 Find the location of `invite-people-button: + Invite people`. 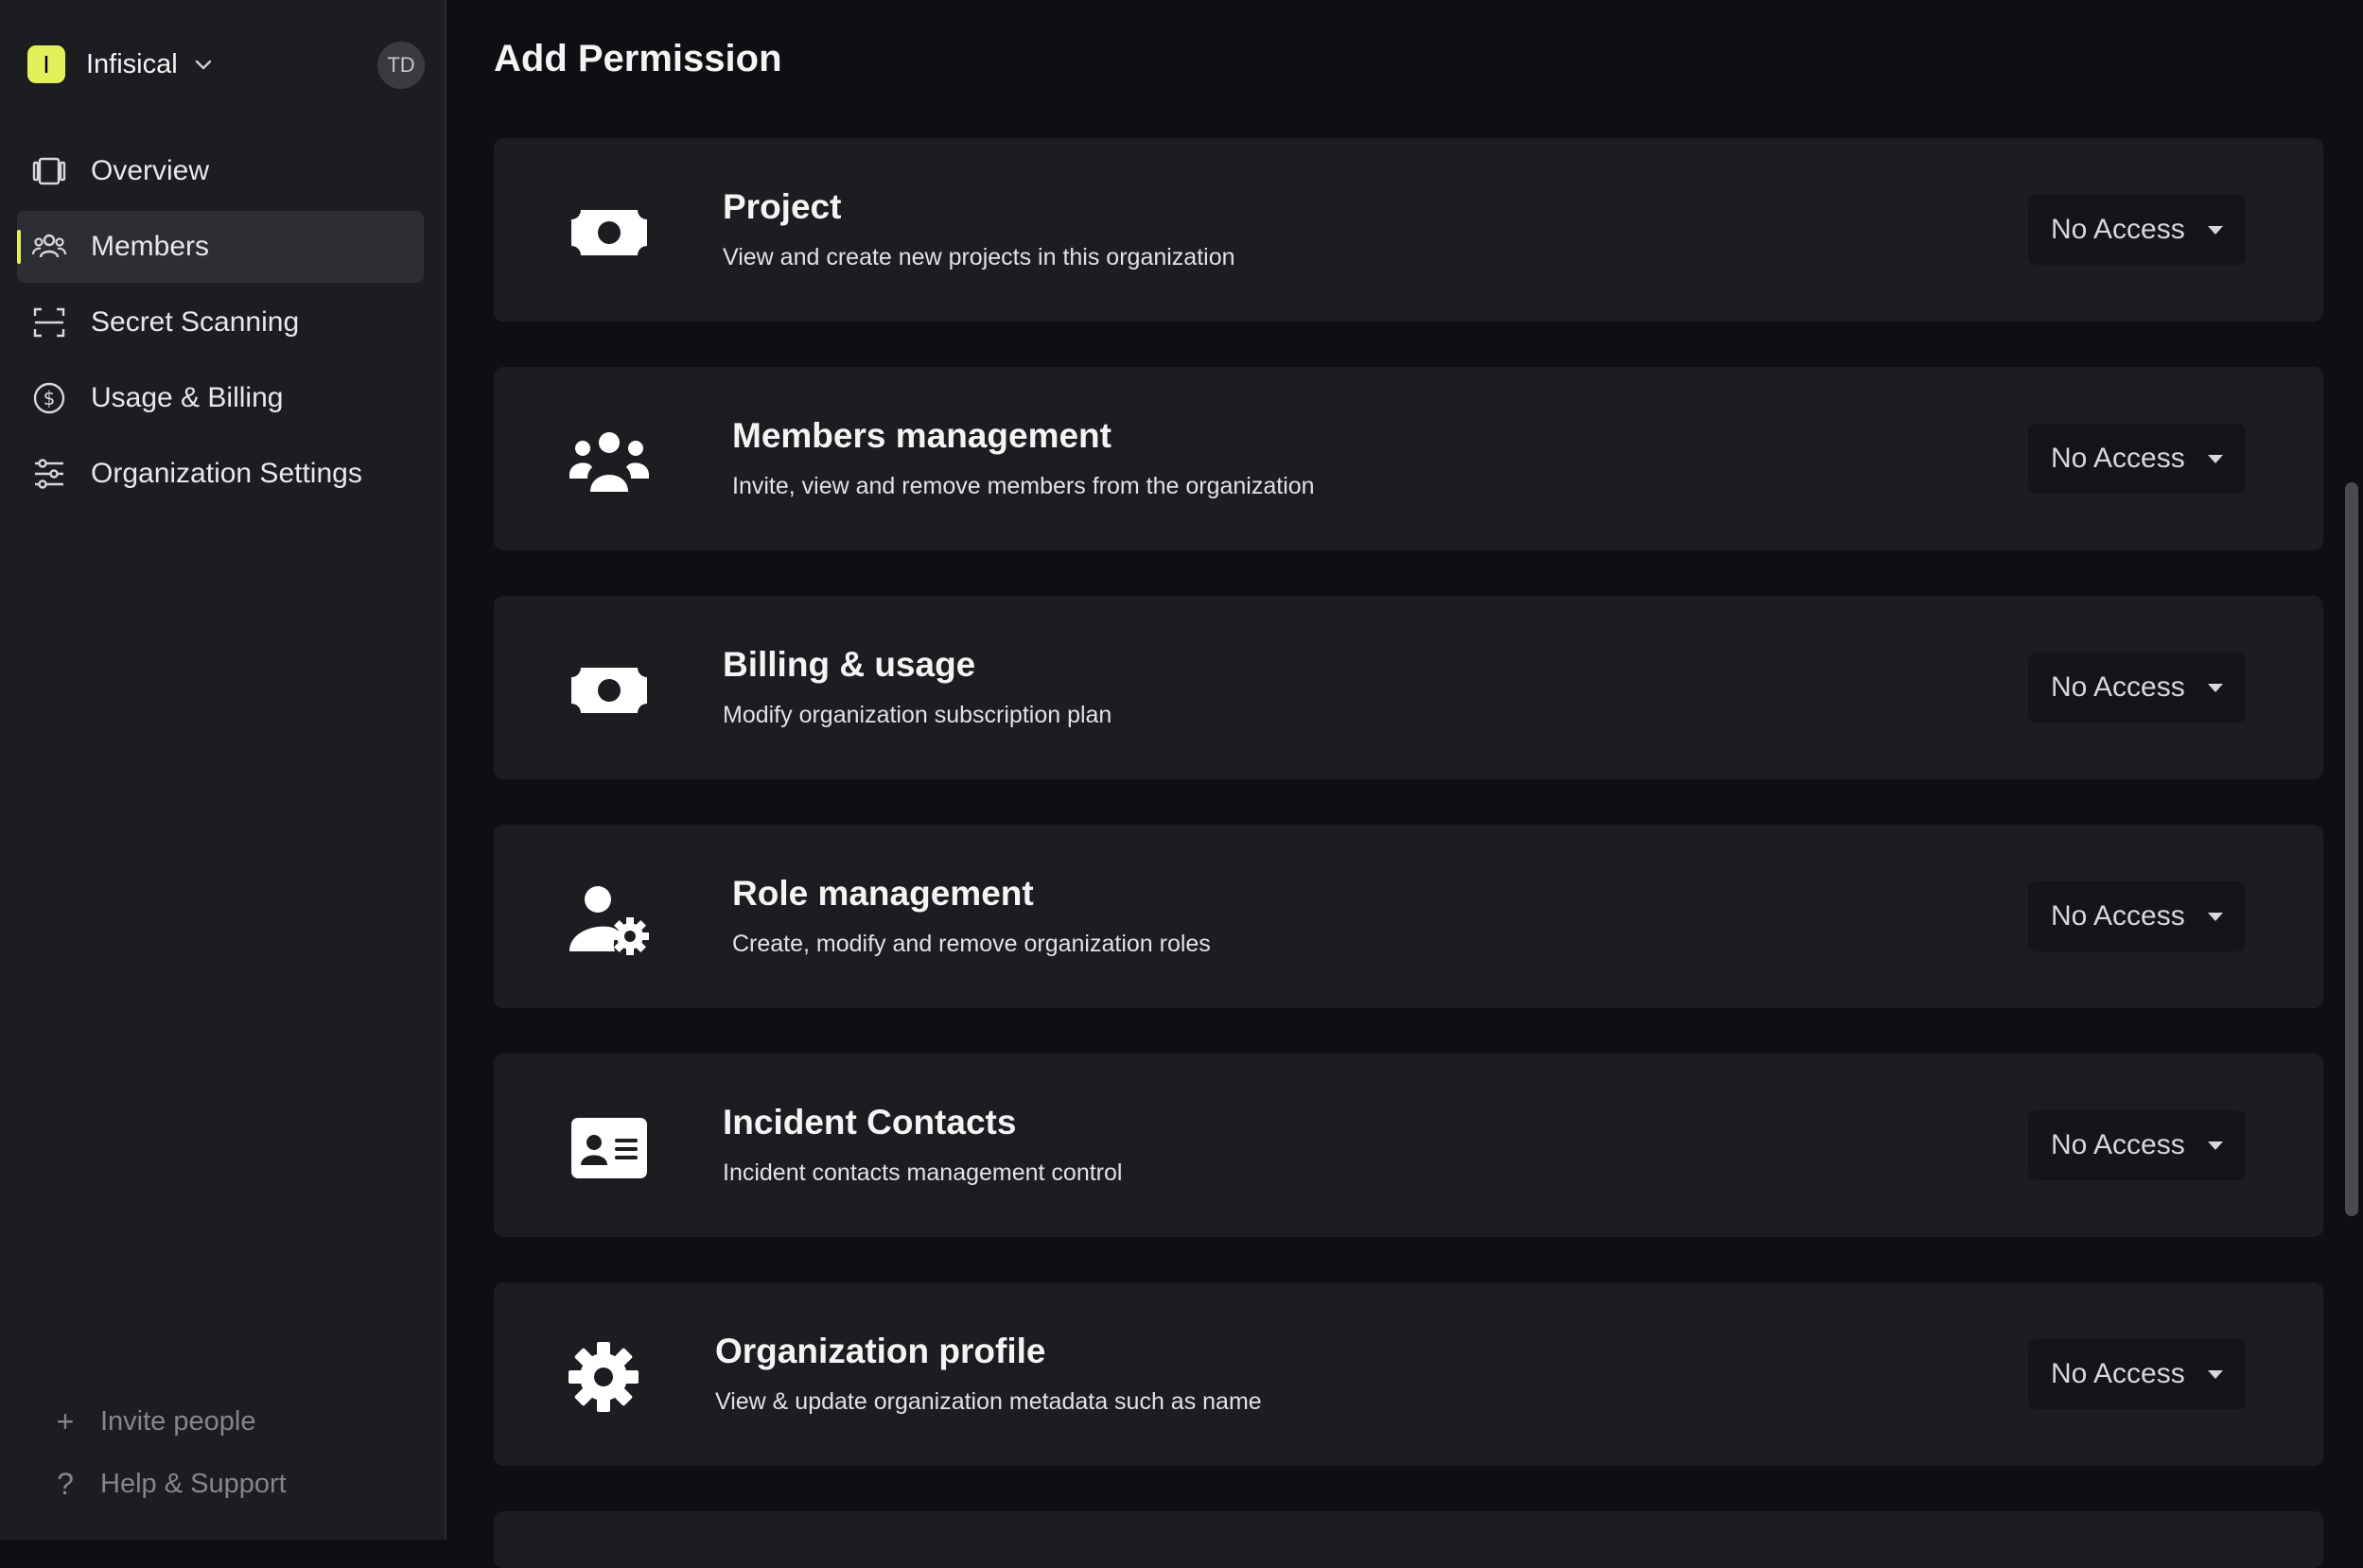

invite-people-button: + Invite people is located at coordinates (168, 1421).